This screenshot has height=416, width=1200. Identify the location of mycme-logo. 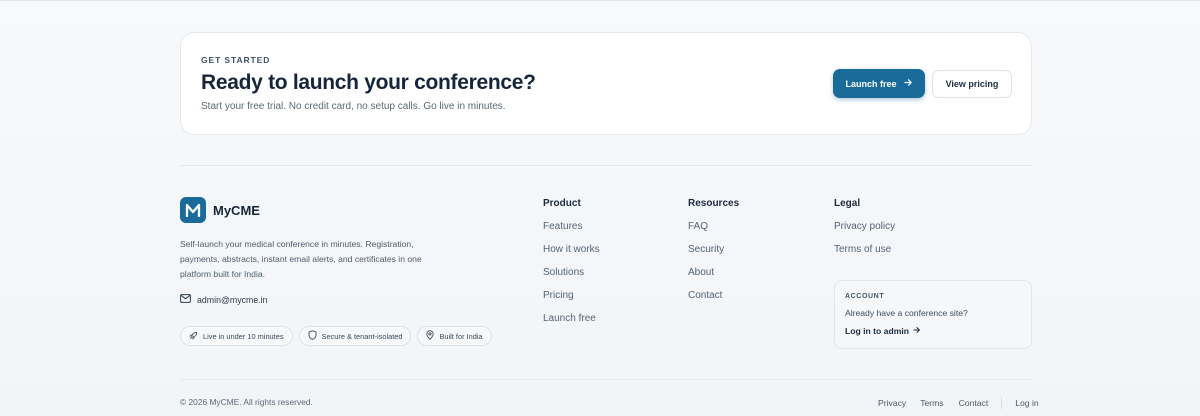
(193, 210).